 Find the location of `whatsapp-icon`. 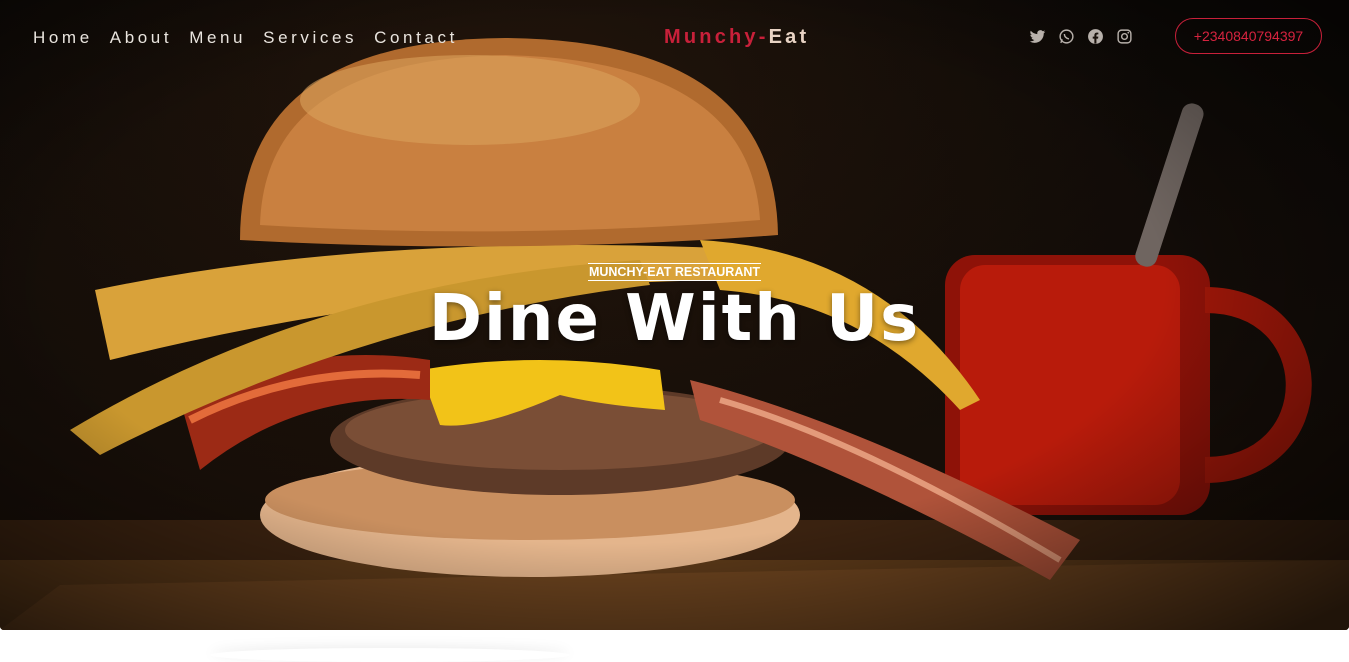

whatsapp-icon is located at coordinates (1066, 36).